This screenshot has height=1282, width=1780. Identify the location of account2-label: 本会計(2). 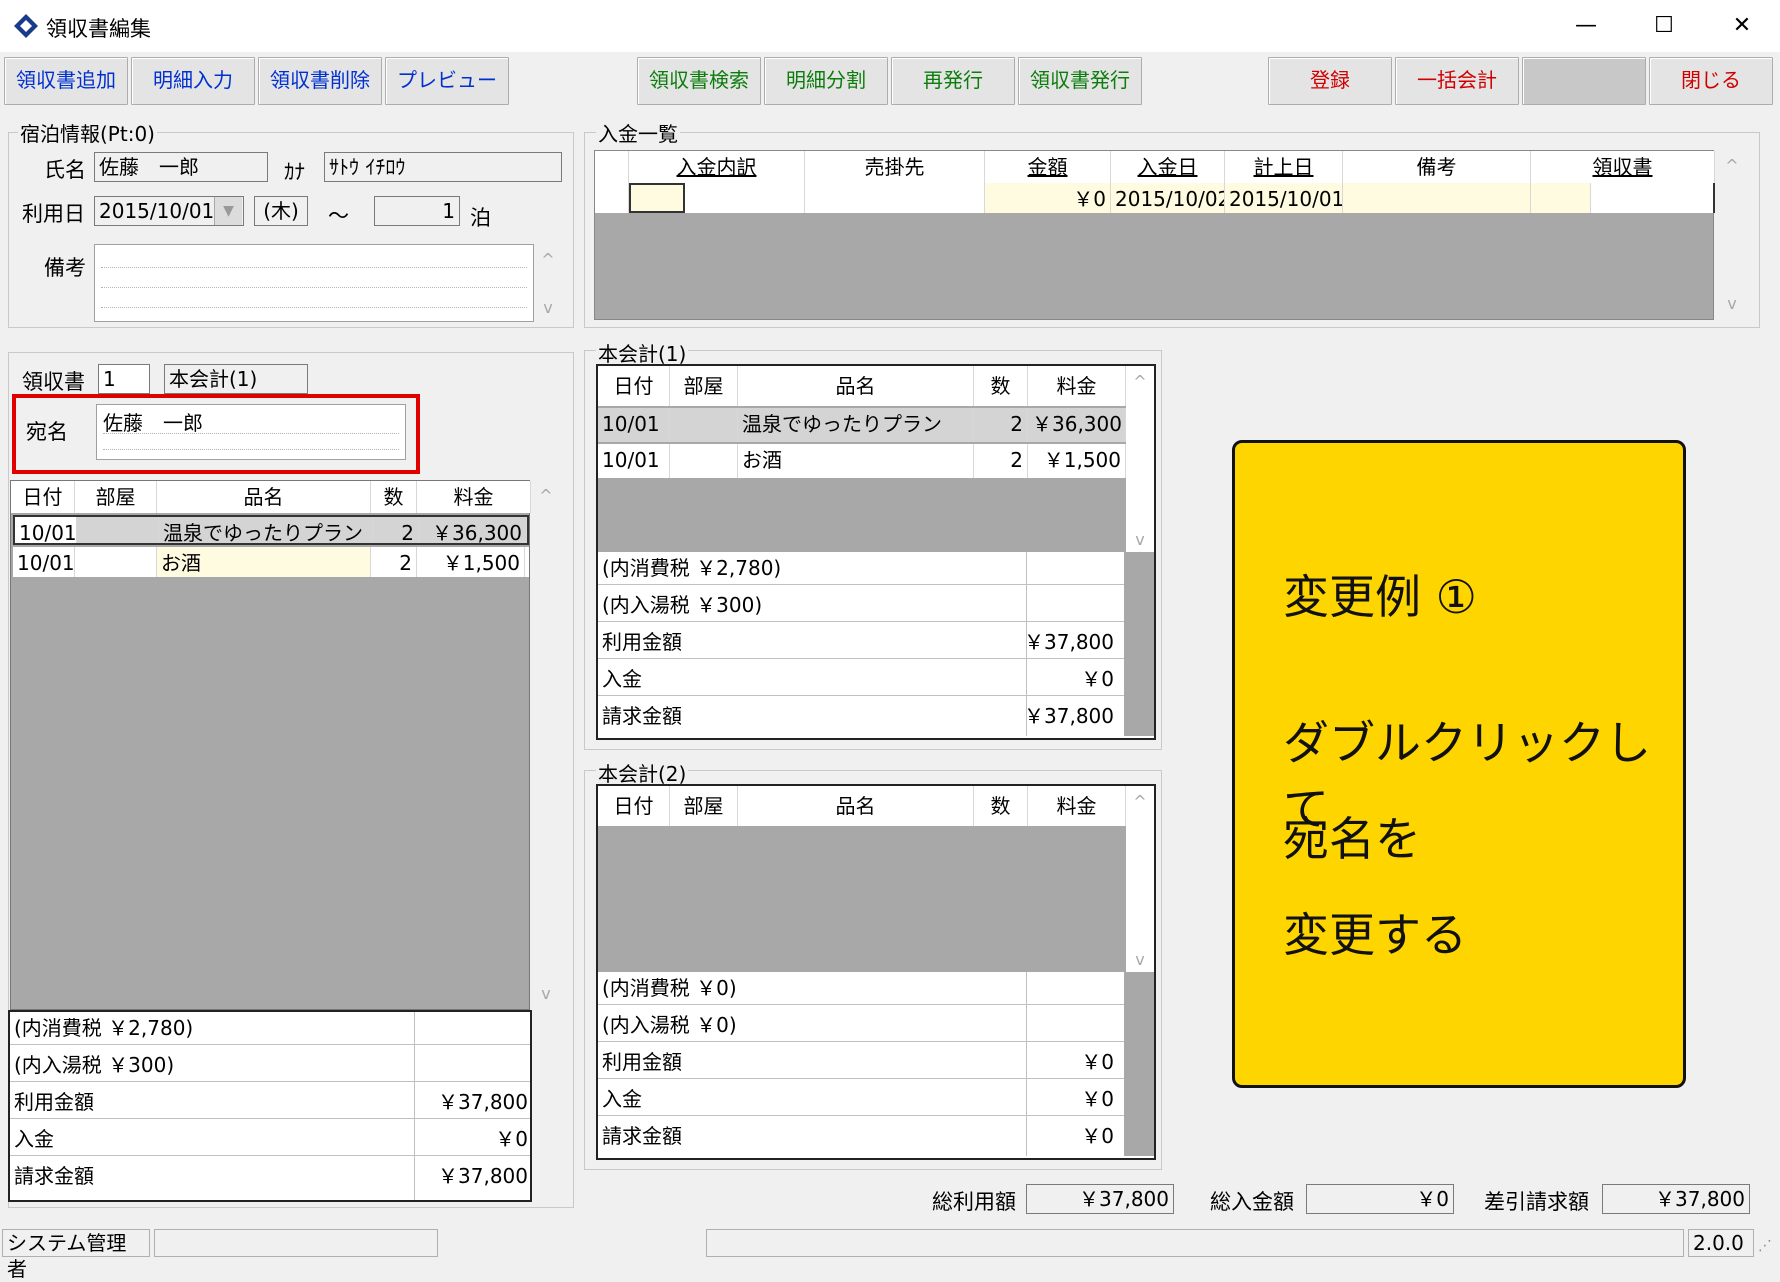
(642, 772).